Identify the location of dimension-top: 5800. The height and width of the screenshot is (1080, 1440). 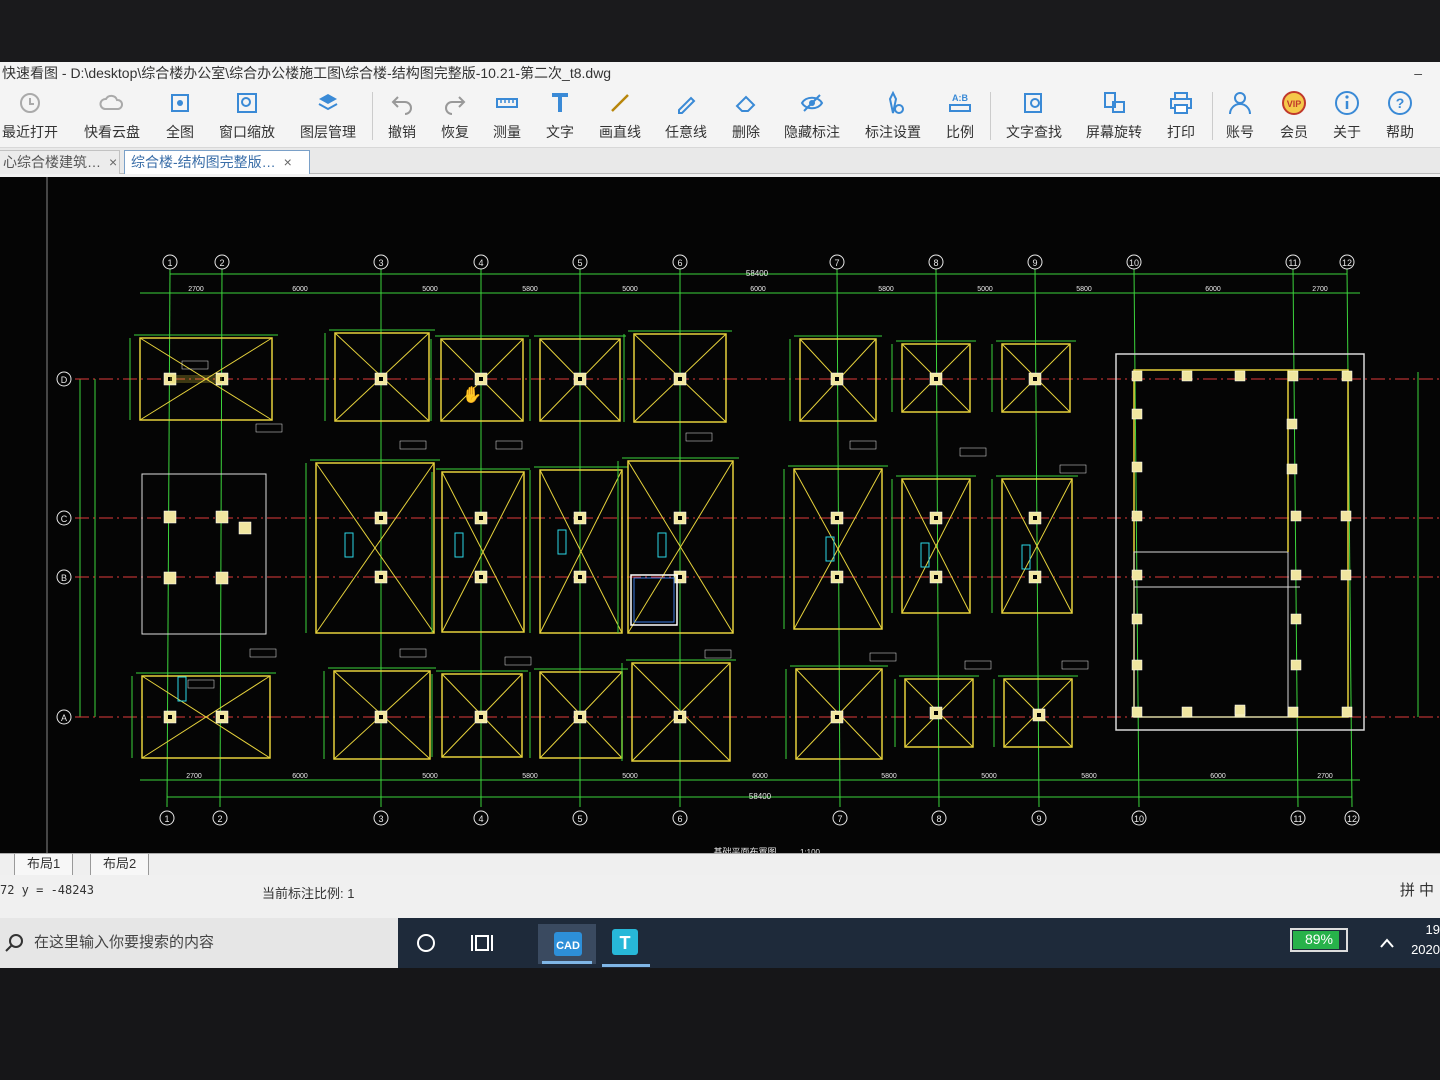
(886, 289).